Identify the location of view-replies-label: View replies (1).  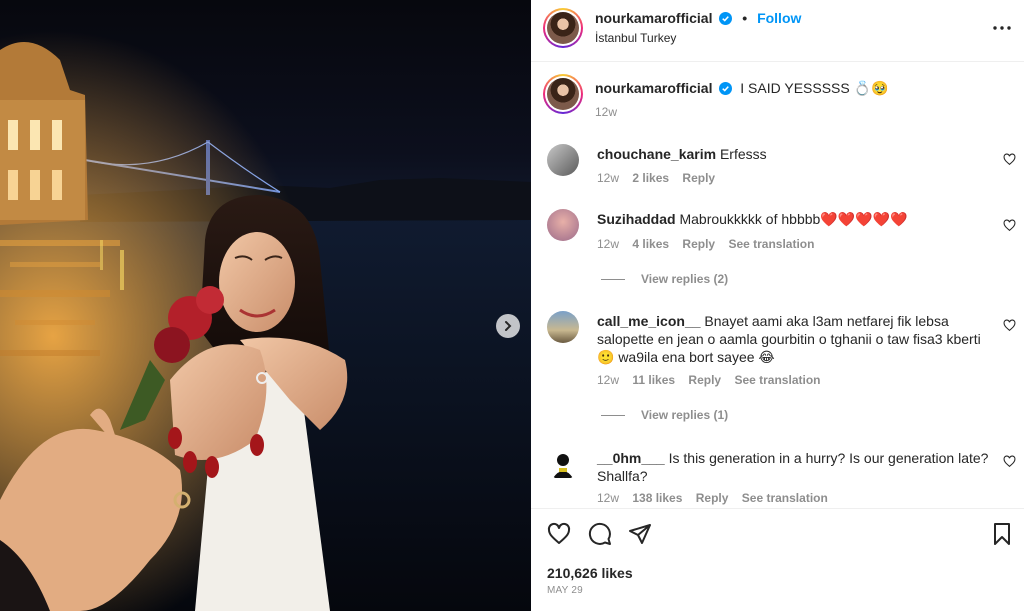
(685, 415).